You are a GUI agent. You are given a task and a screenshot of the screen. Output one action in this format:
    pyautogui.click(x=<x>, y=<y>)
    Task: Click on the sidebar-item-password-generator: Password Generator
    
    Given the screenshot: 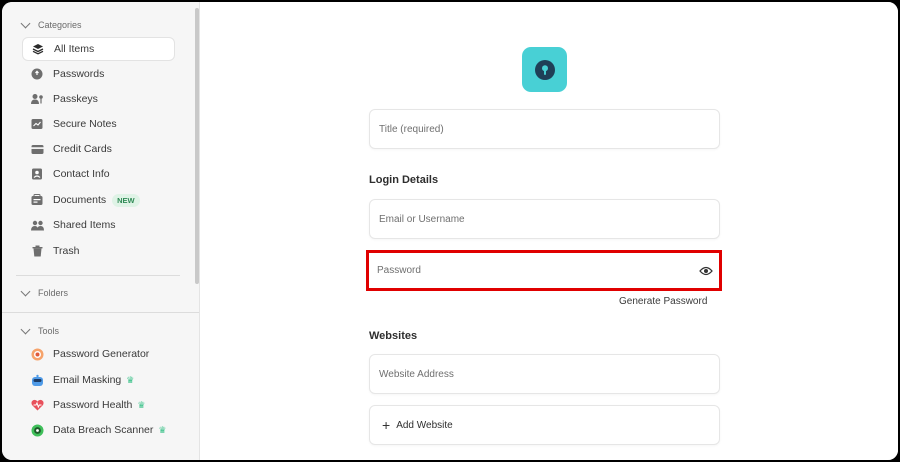 What is the action you would take?
    pyautogui.click(x=98, y=354)
    